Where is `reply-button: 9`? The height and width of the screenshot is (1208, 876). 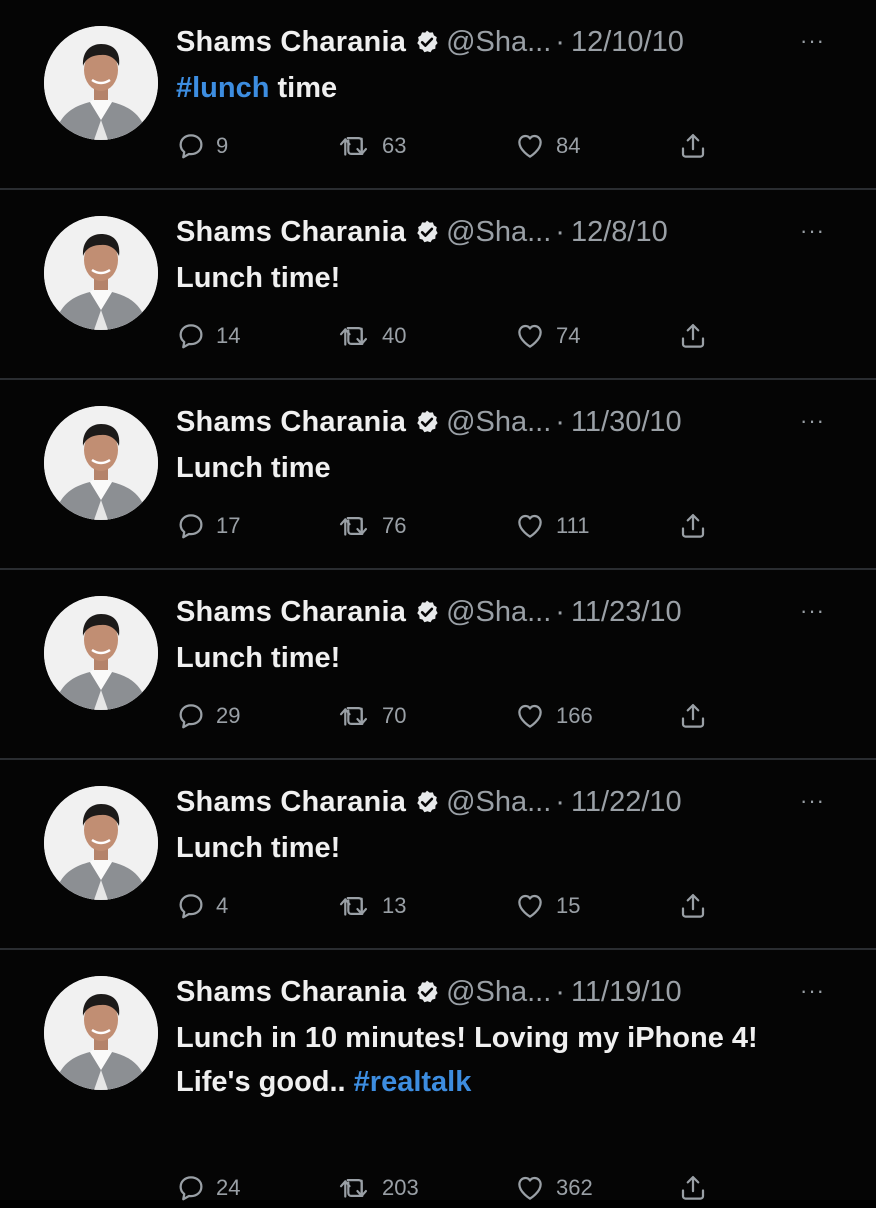
reply-button: 9 is located at coordinates (202, 146).